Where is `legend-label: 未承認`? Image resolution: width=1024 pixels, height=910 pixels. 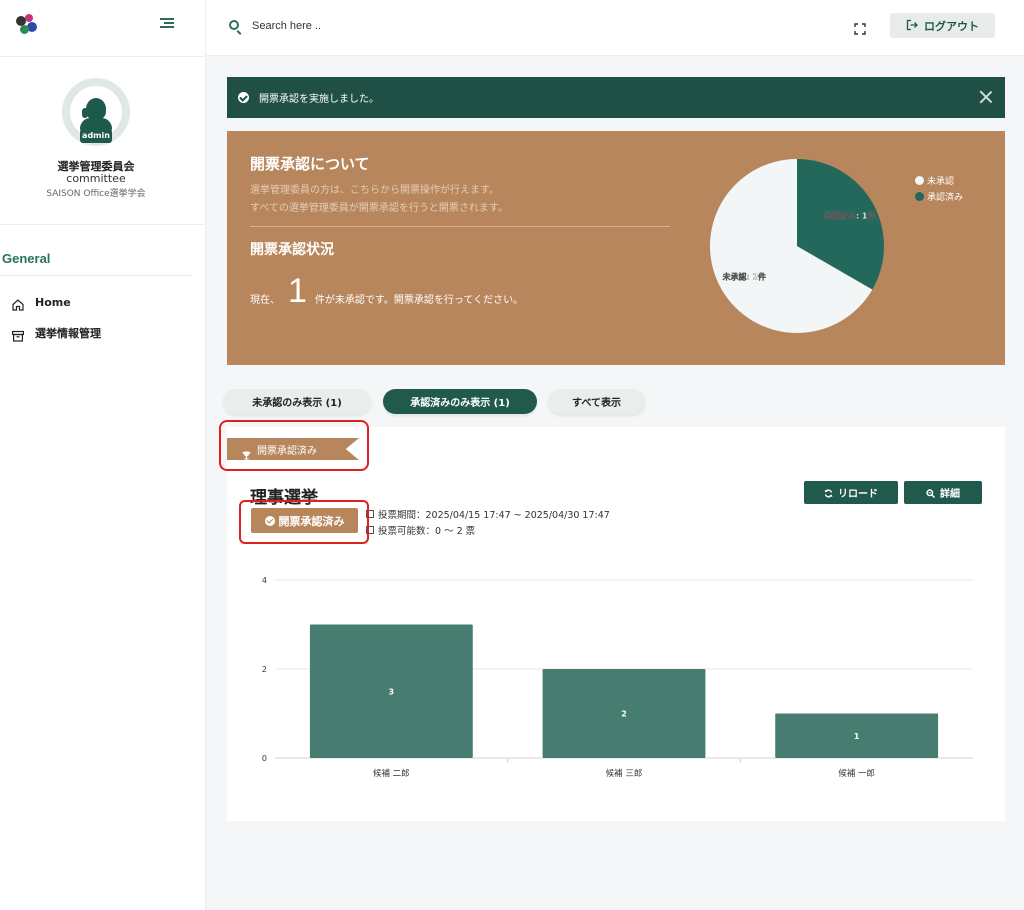
legend-label: 未承認 is located at coordinates (941, 182).